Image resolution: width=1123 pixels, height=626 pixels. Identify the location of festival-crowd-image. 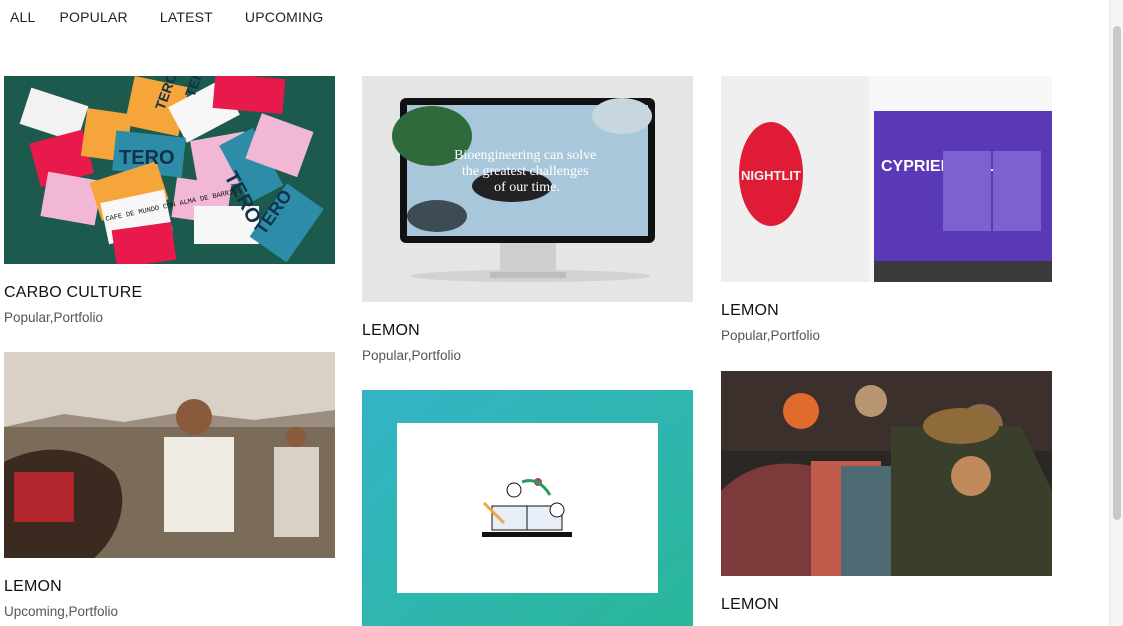
(886, 473).